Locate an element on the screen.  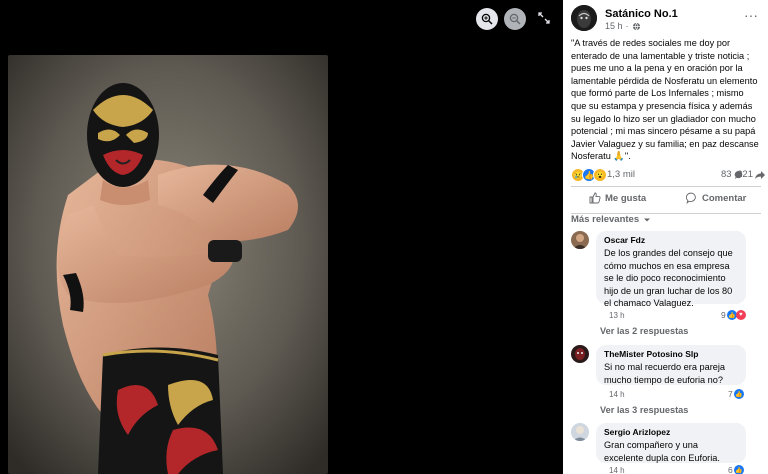
expand-button is located at coordinates (544, 18).